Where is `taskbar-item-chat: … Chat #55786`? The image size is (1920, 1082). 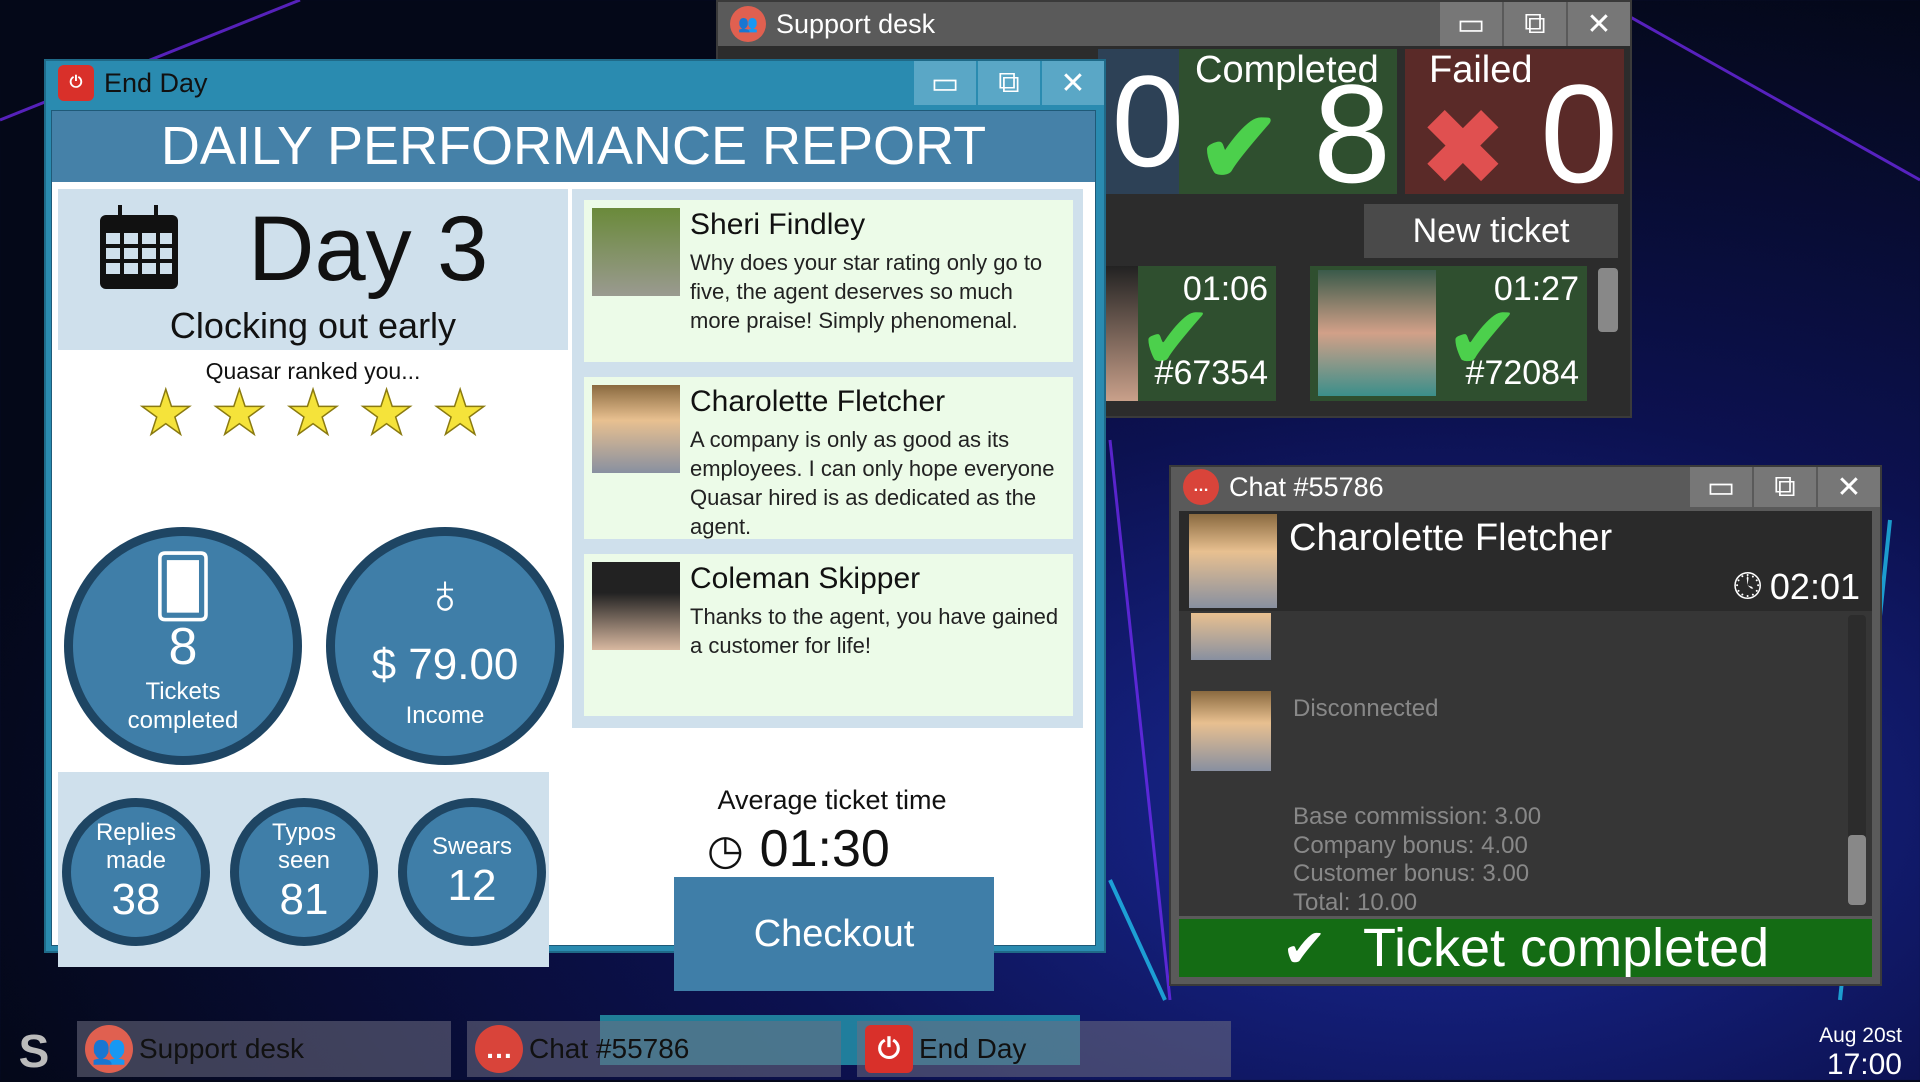 taskbar-item-chat: … Chat #55786 is located at coordinates (654, 1049).